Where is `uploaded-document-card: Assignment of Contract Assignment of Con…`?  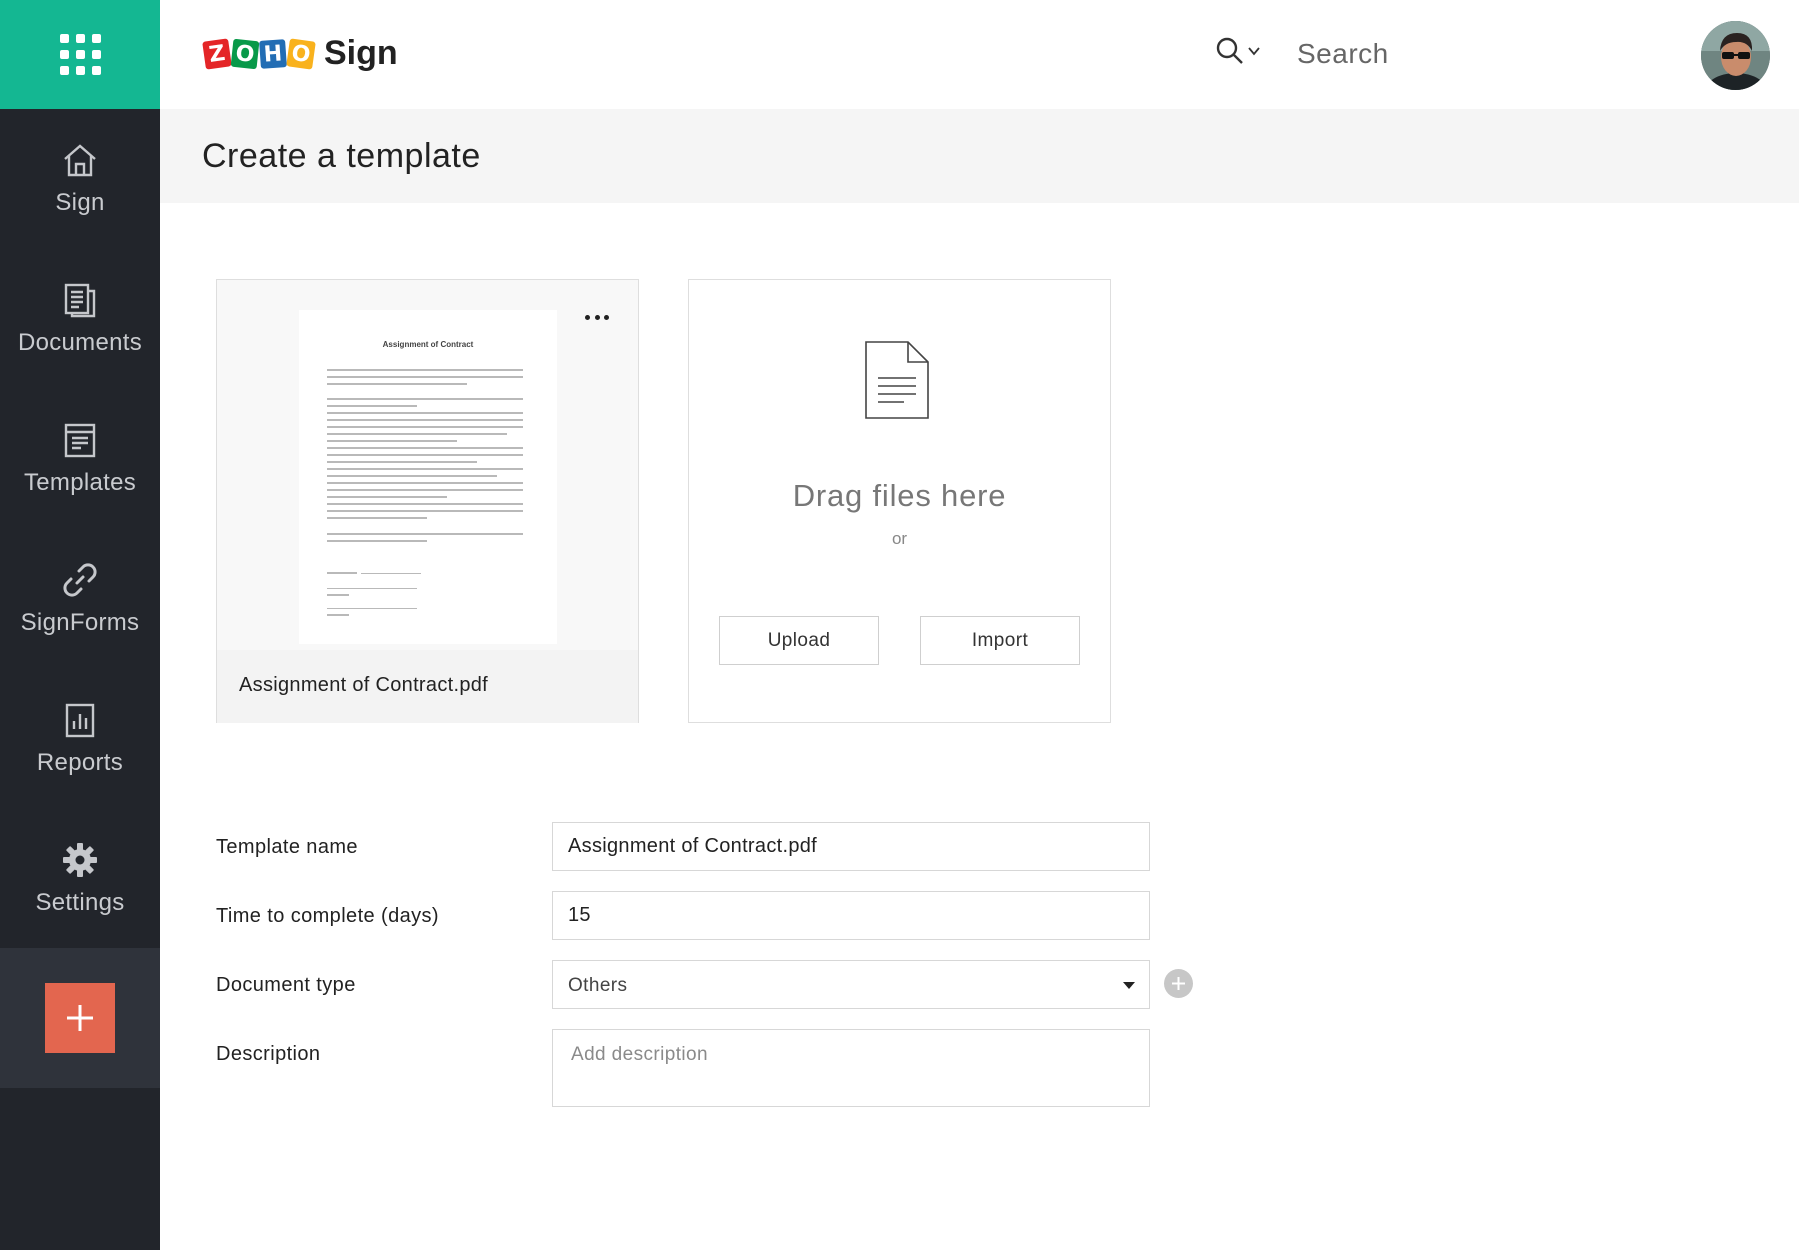 uploaded-document-card: Assignment of Contract Assignment of Con… is located at coordinates (427, 501).